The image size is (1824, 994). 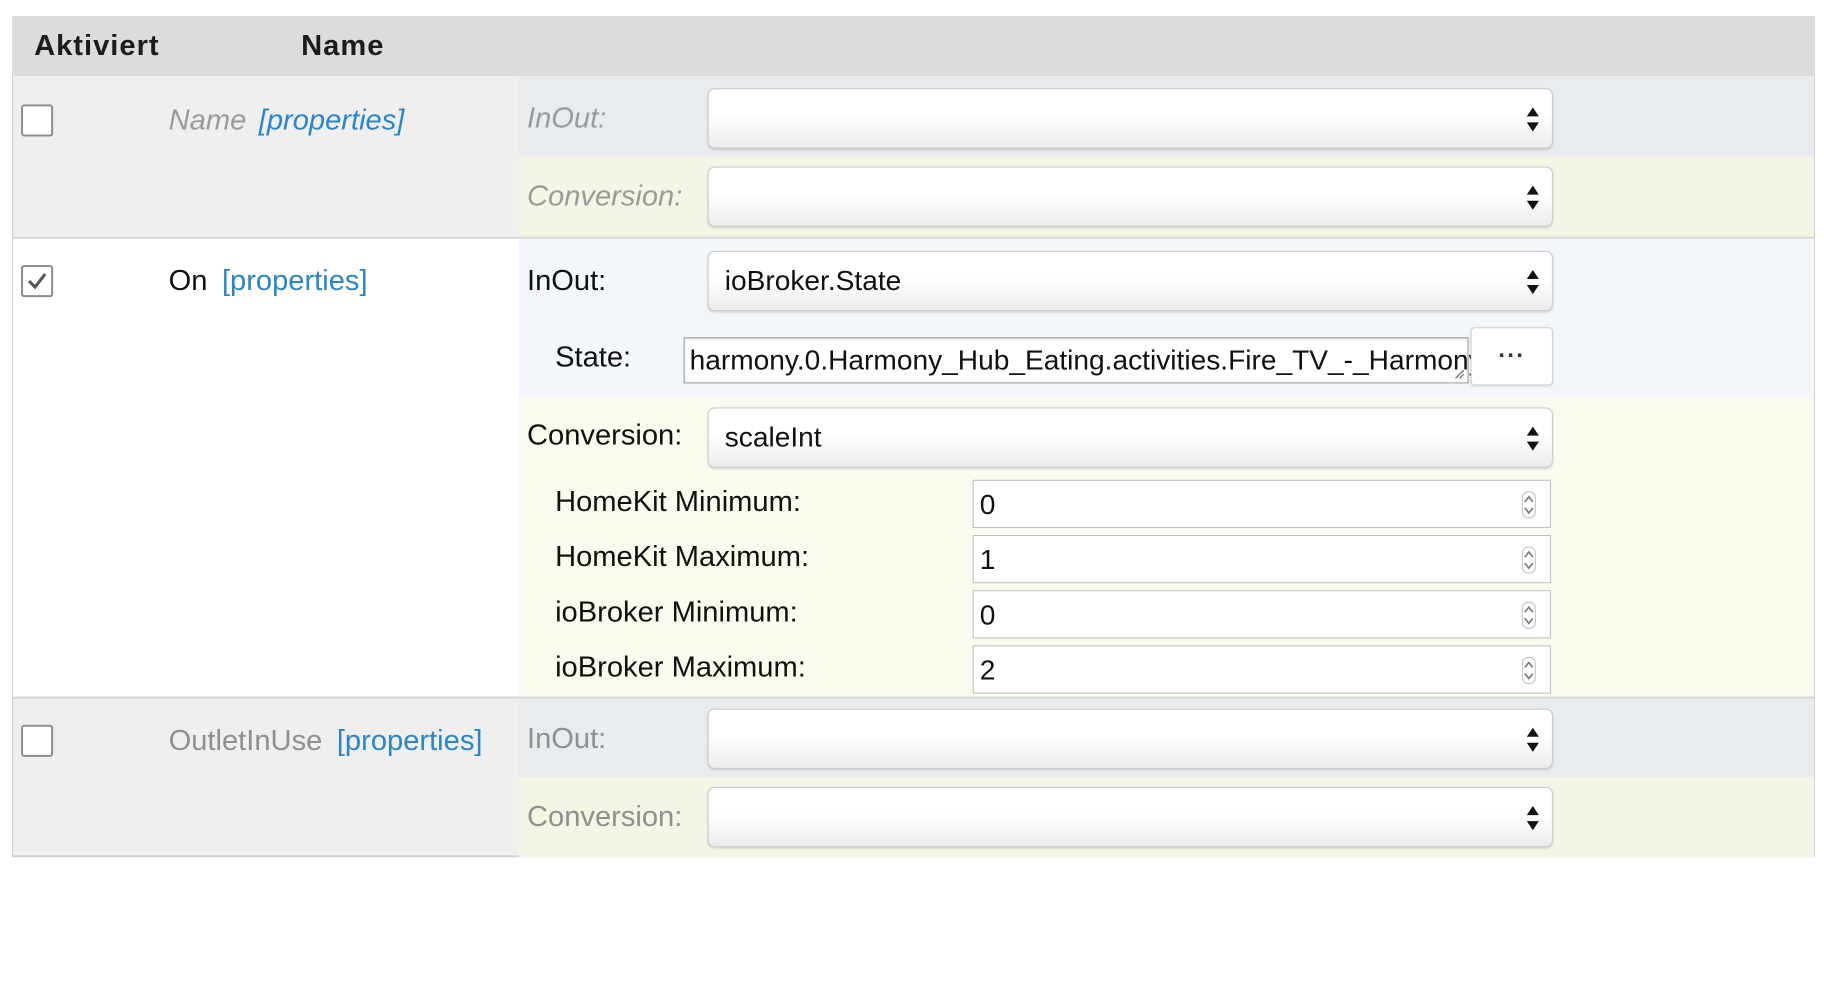 What do you see at coordinates (1261, 504) in the screenshot?
I see `homekit-min-input: 0` at bounding box center [1261, 504].